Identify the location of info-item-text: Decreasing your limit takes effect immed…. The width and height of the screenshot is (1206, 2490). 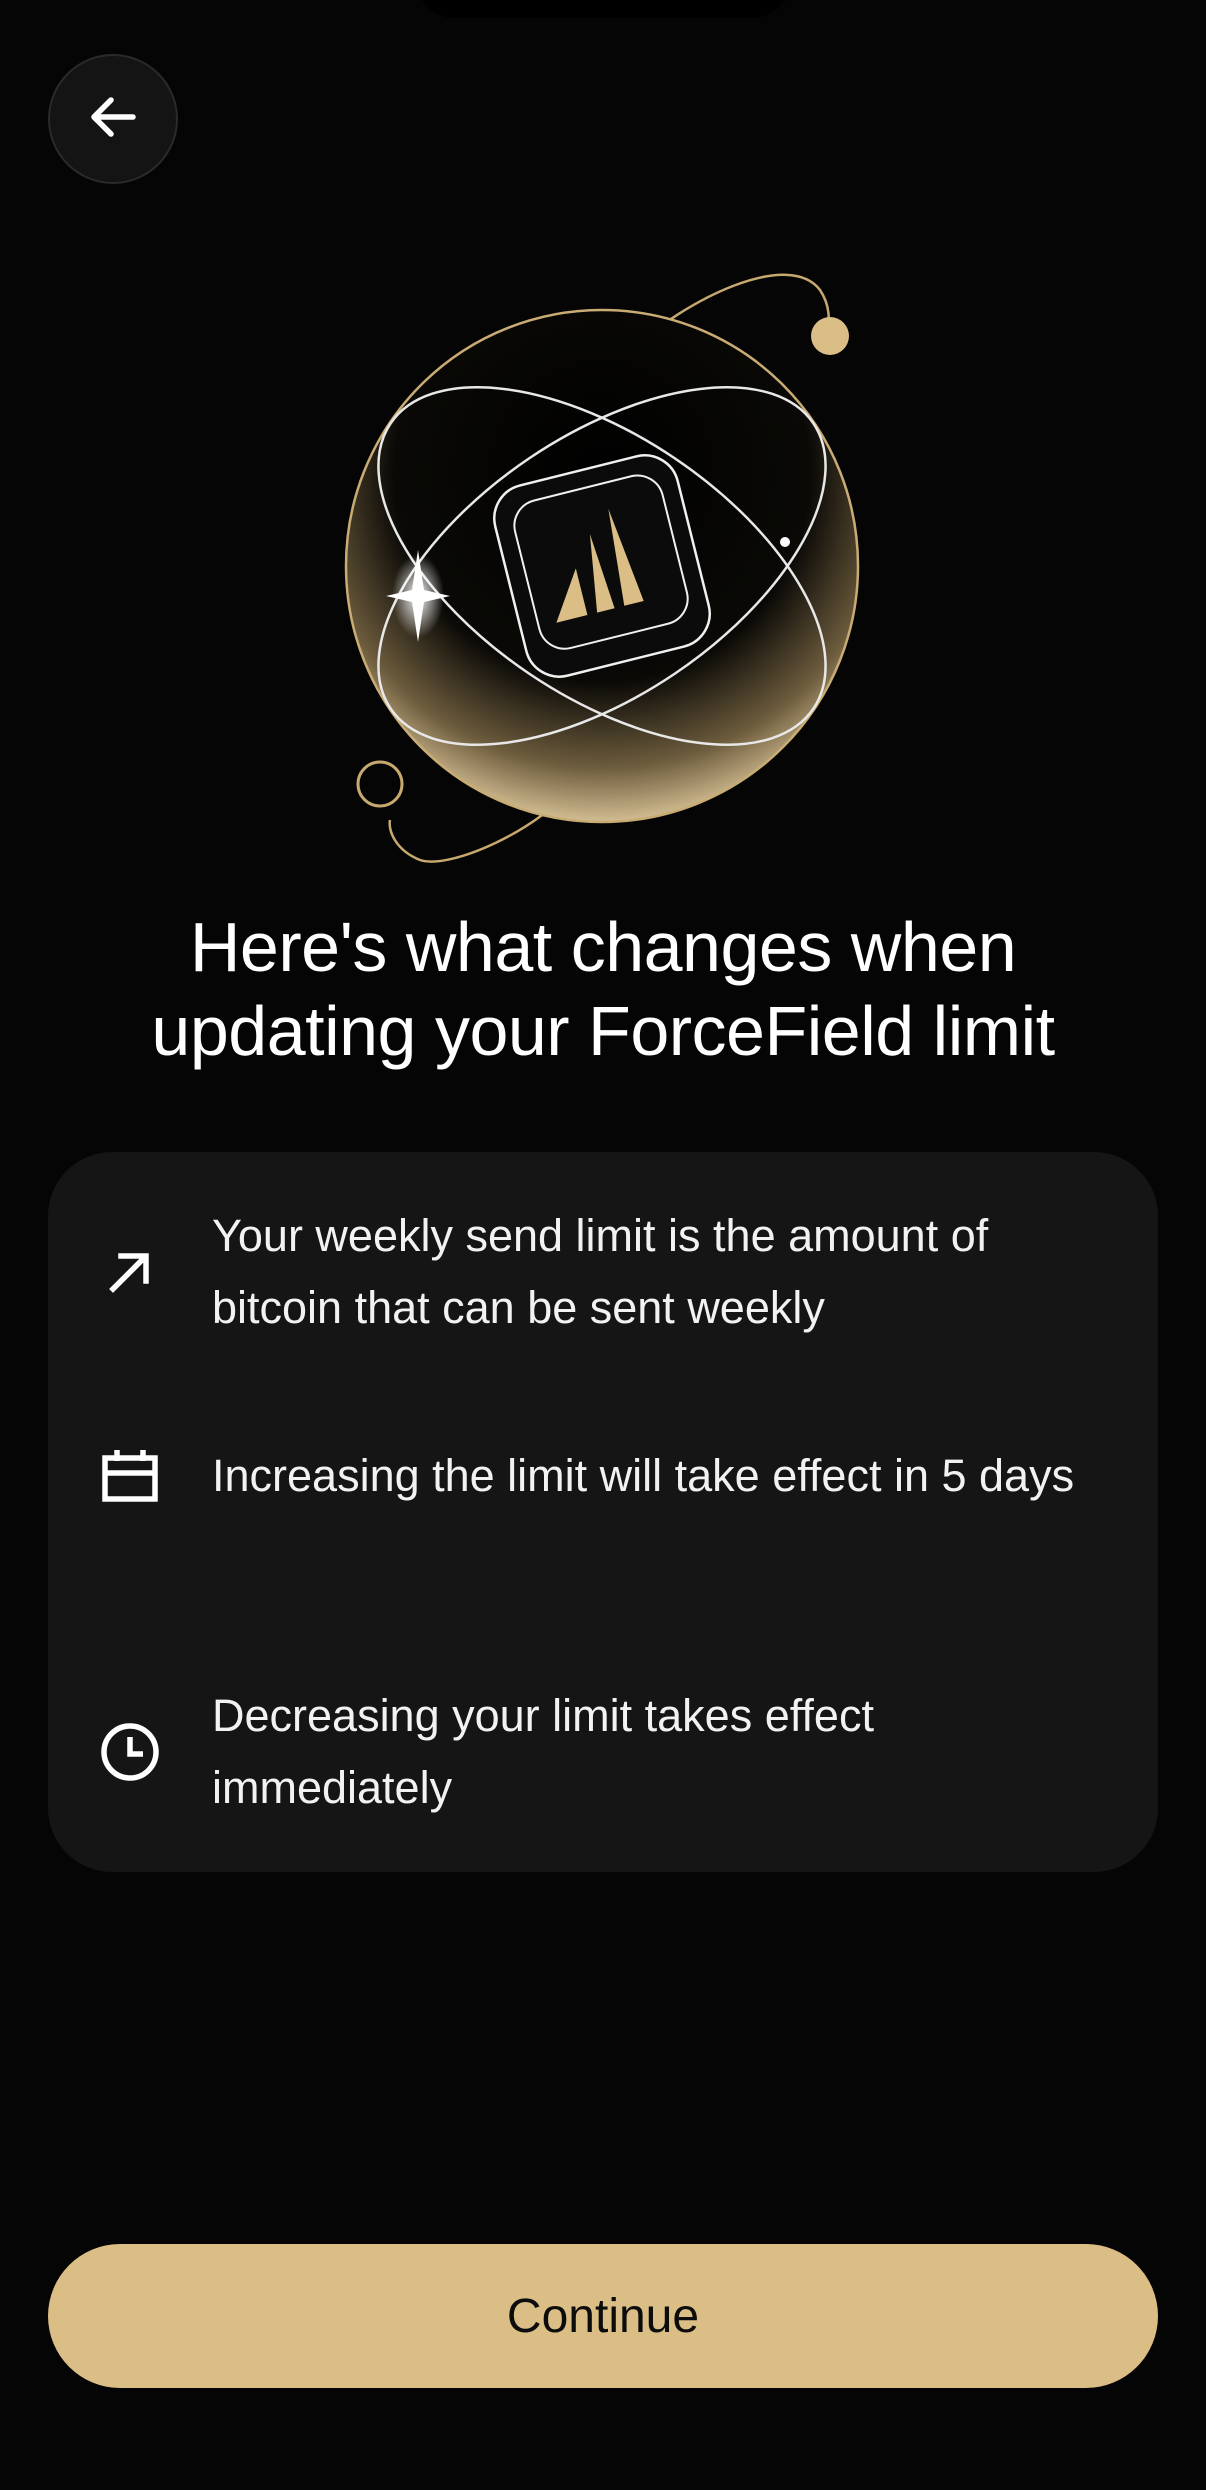
(543, 1751).